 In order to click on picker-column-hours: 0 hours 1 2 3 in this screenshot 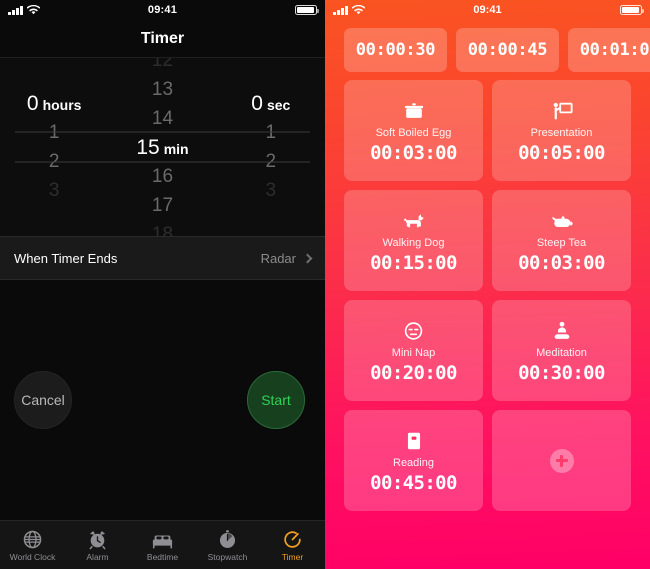, I will do `click(54, 147)`.